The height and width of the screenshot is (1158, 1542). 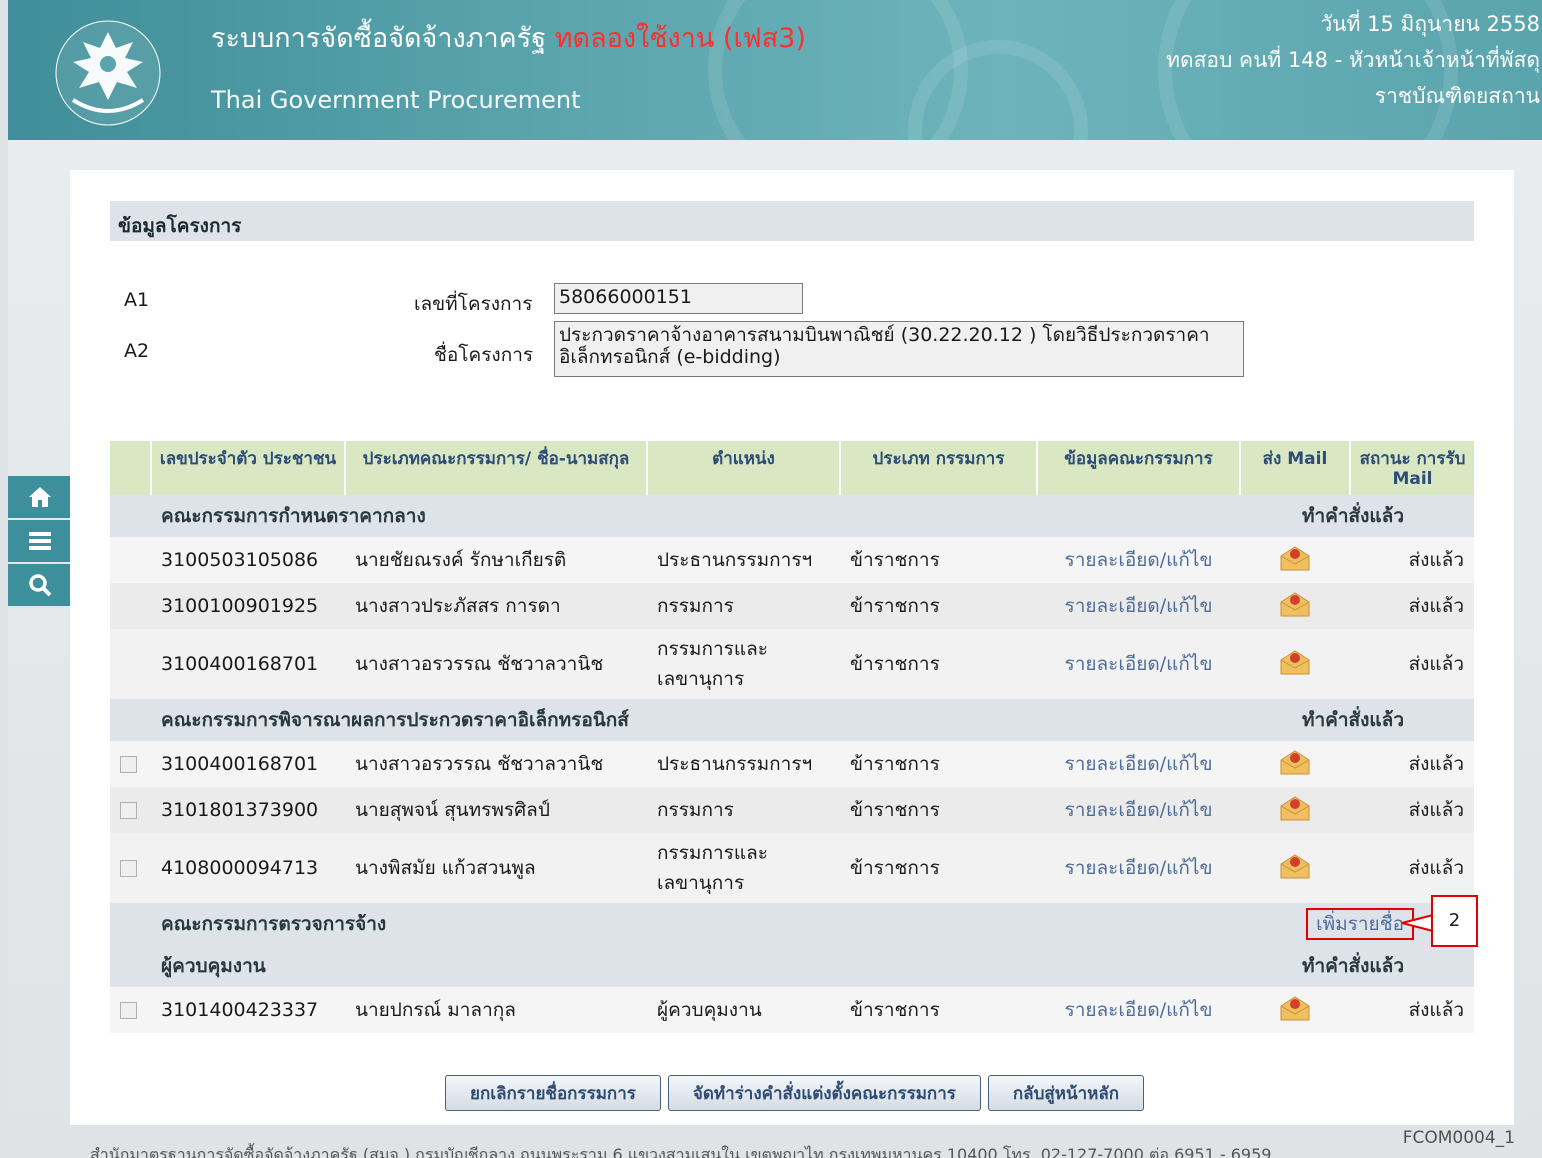 I want to click on field-code-a1: A1, so click(x=137, y=300).